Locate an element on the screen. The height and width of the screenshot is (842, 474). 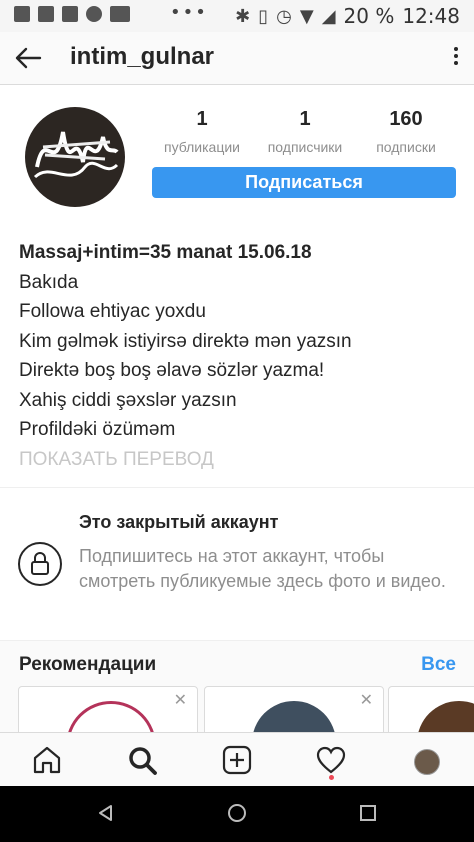
home-icon is located at coordinates (47, 760).